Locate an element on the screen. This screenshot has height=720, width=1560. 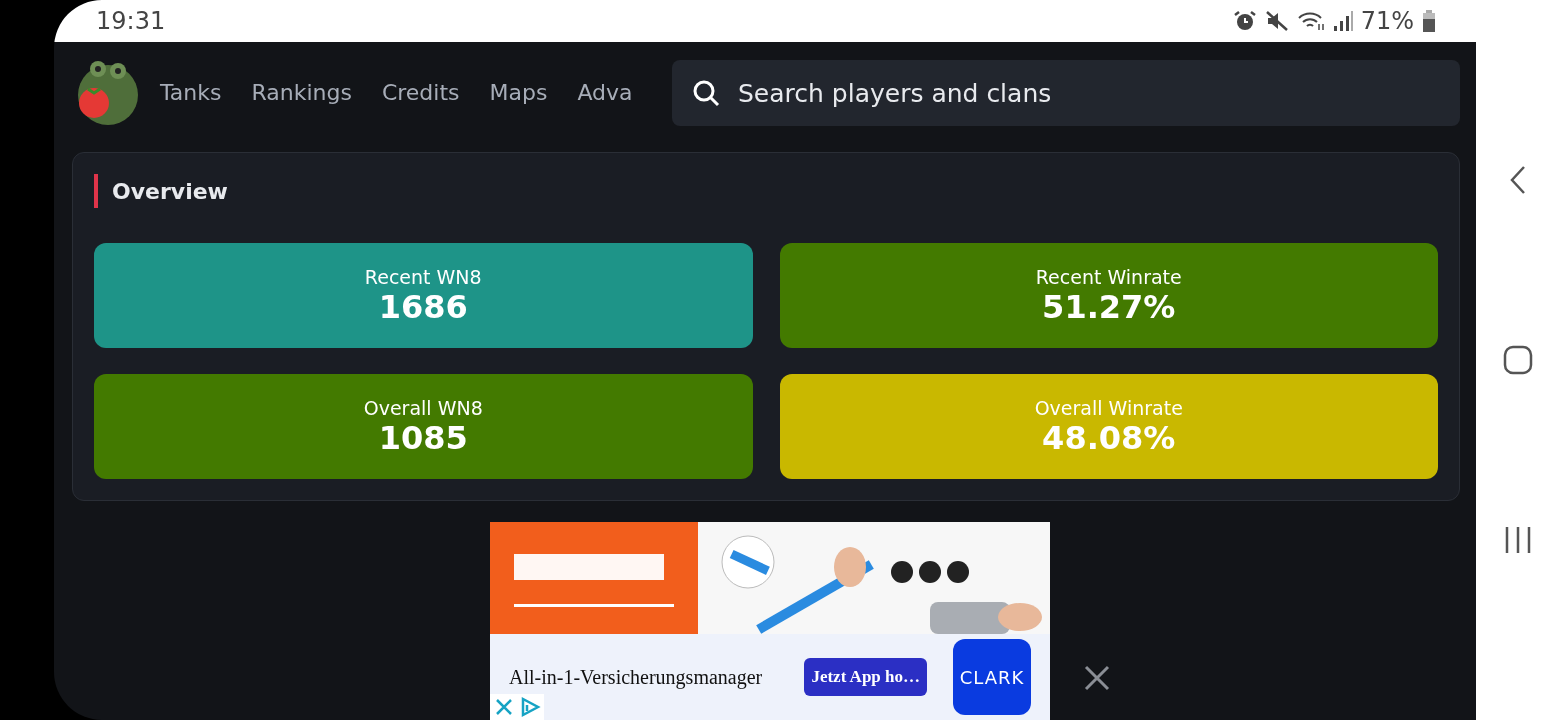
stat-label: Overall Winrate is located at coordinates (1108, 407).